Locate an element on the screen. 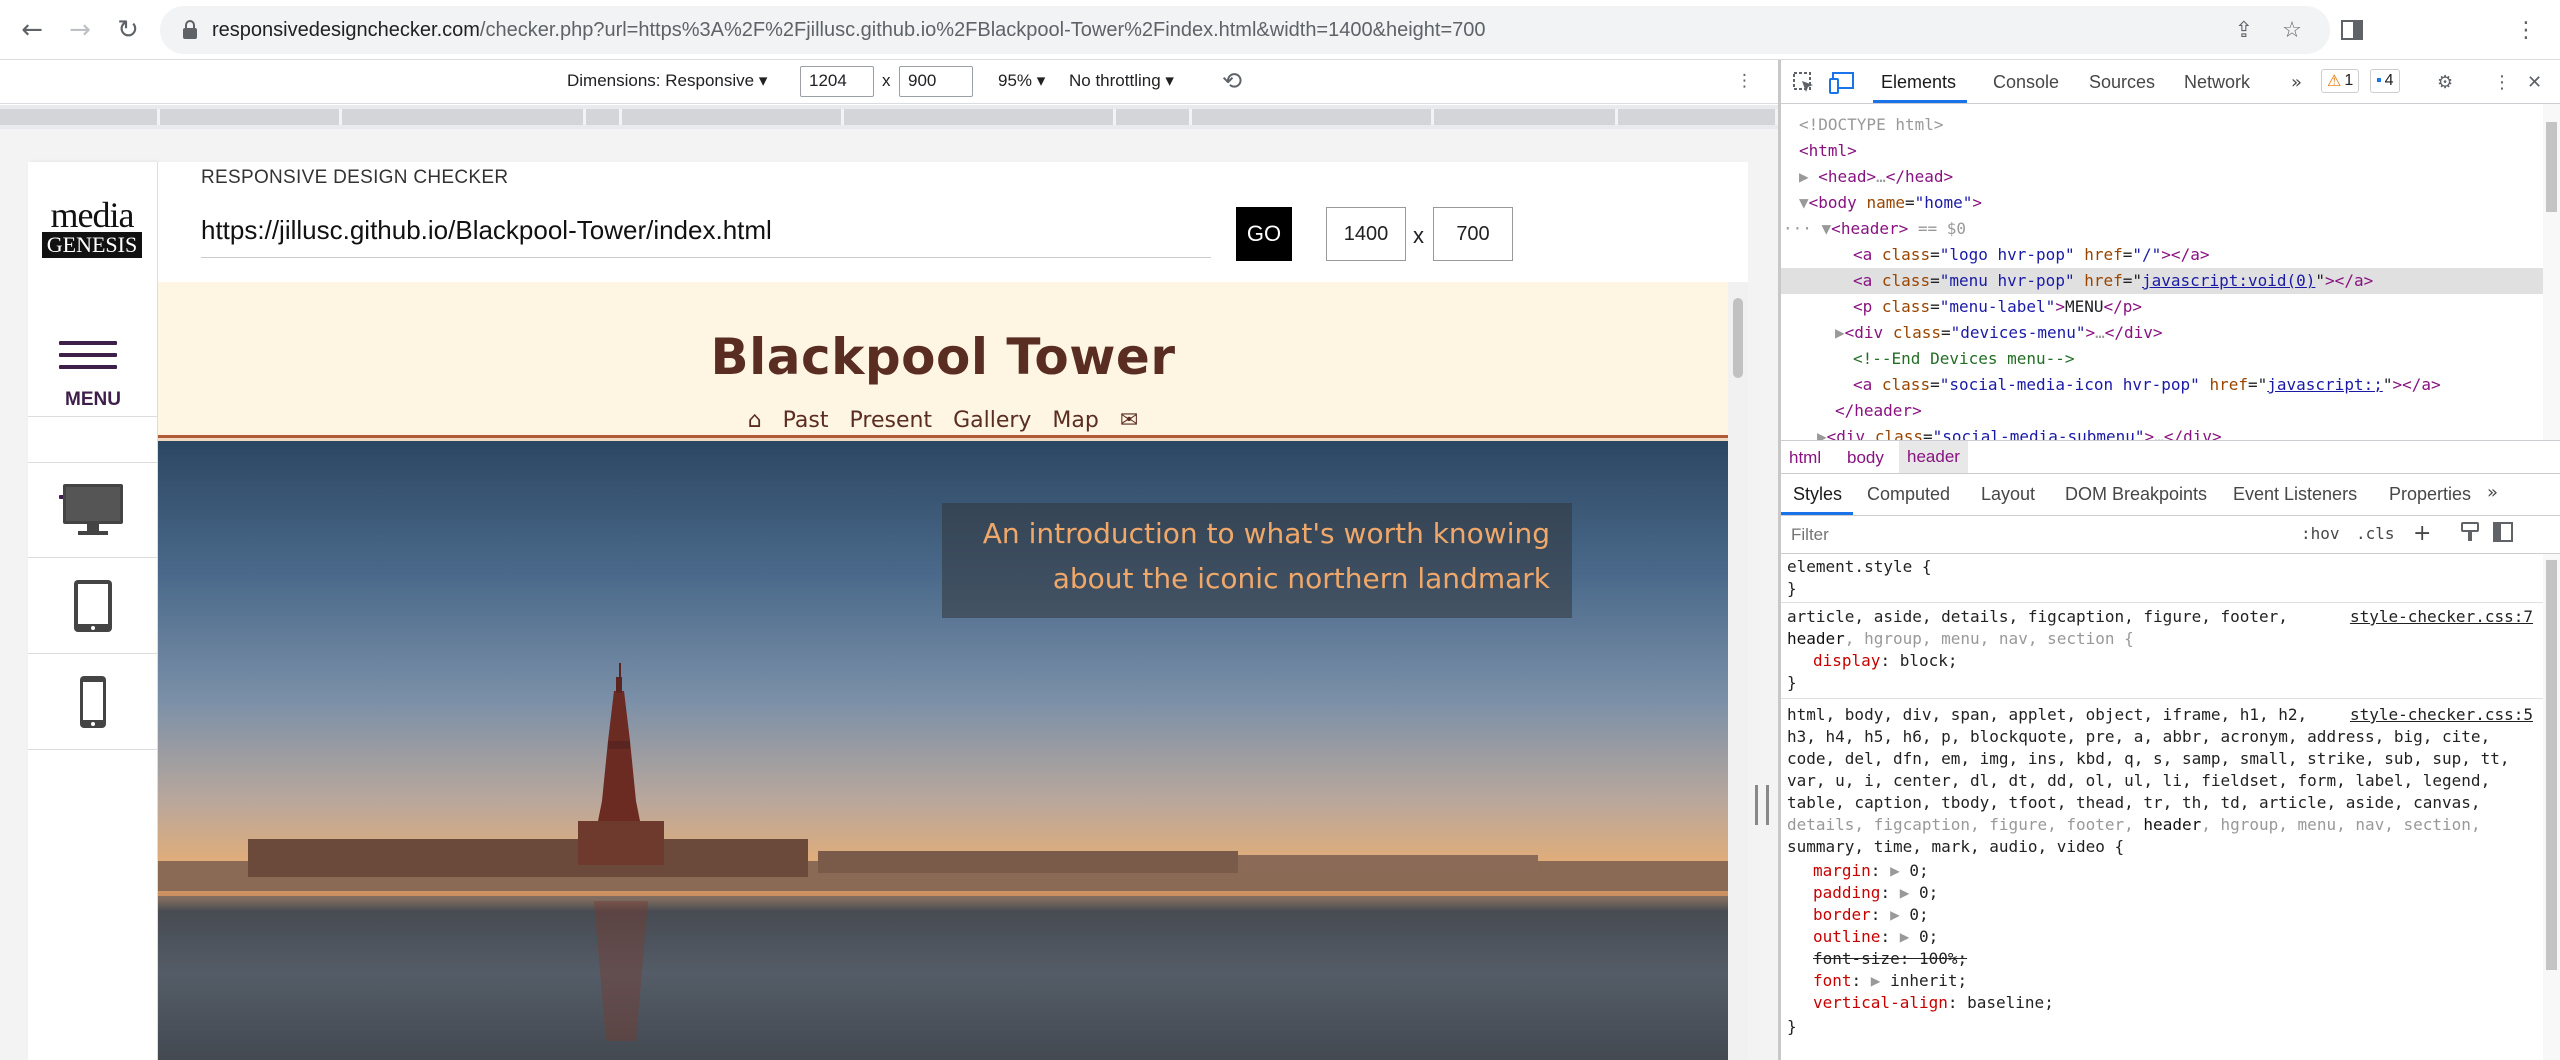  margin-declaration: margin: ▶ 0; is located at coordinates (1871, 871).